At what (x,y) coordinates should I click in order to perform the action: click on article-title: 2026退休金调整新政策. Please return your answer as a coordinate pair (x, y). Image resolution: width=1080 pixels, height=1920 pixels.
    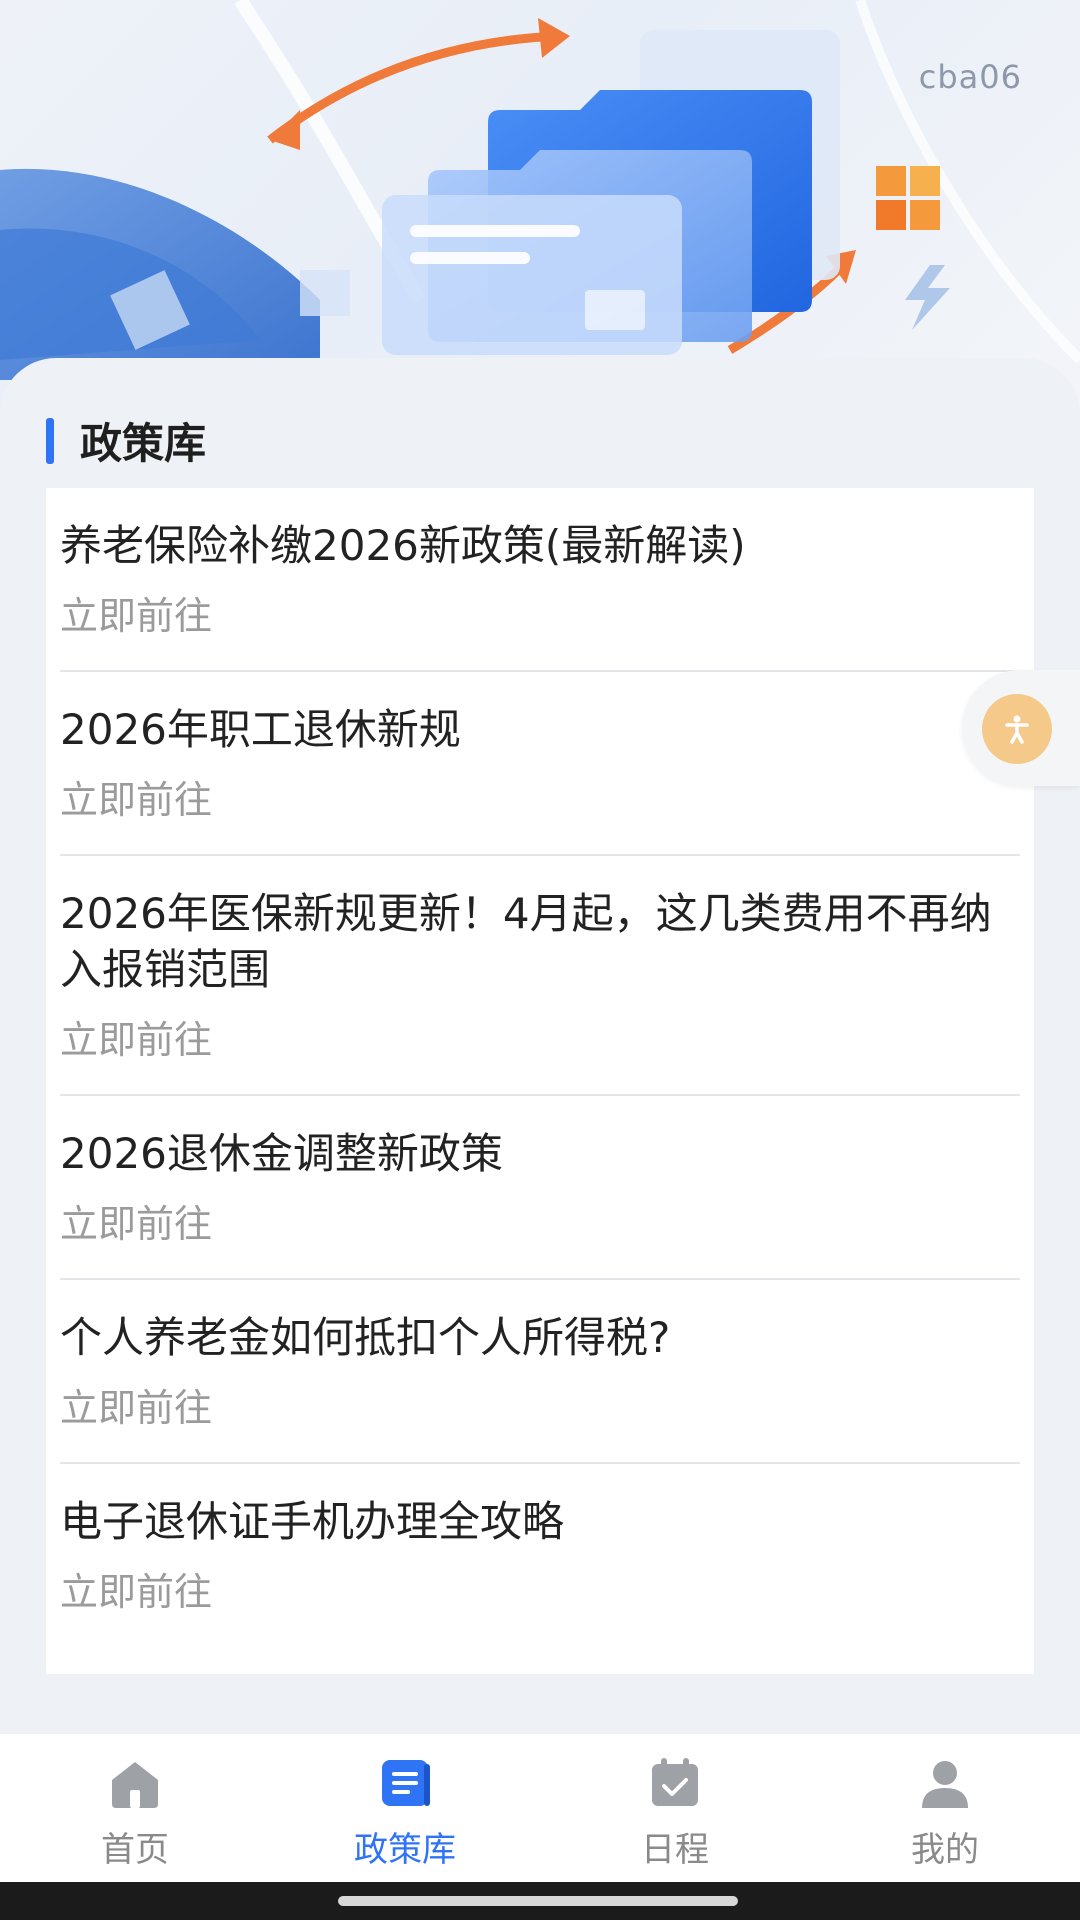
    Looking at the image, I should click on (281, 1153).